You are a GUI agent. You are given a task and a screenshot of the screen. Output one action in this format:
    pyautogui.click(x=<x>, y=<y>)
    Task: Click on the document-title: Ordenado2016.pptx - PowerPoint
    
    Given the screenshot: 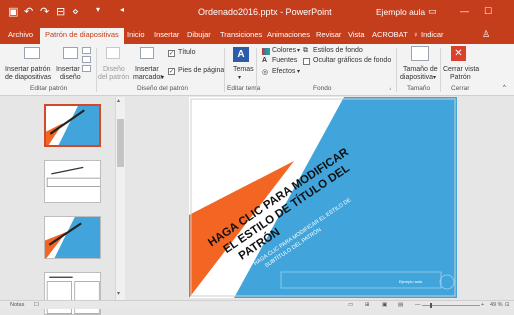 What is the action you would take?
    pyautogui.click(x=265, y=12)
    